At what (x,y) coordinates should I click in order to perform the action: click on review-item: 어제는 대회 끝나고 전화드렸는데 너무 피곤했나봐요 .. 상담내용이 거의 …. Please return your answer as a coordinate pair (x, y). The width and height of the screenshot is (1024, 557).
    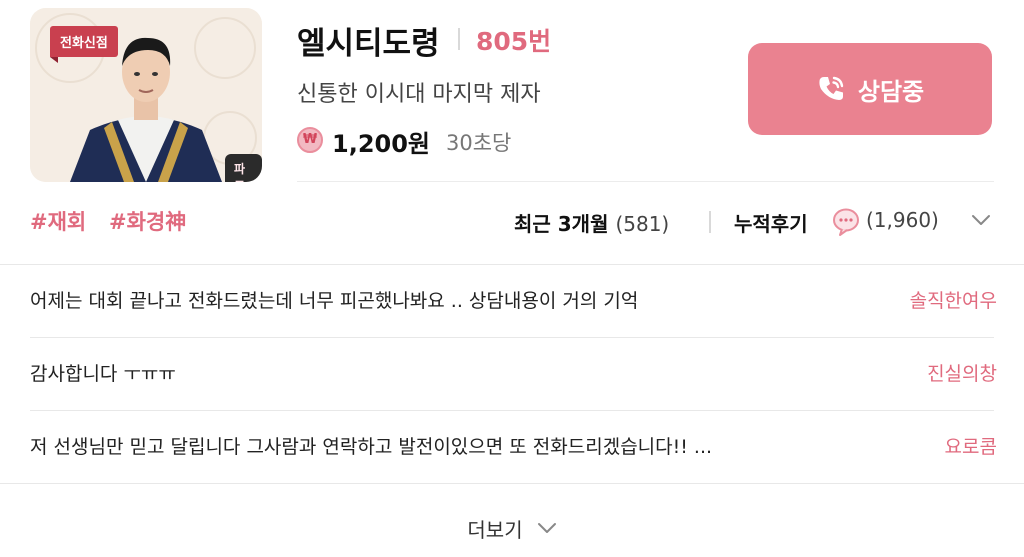
    Looking at the image, I should click on (512, 301).